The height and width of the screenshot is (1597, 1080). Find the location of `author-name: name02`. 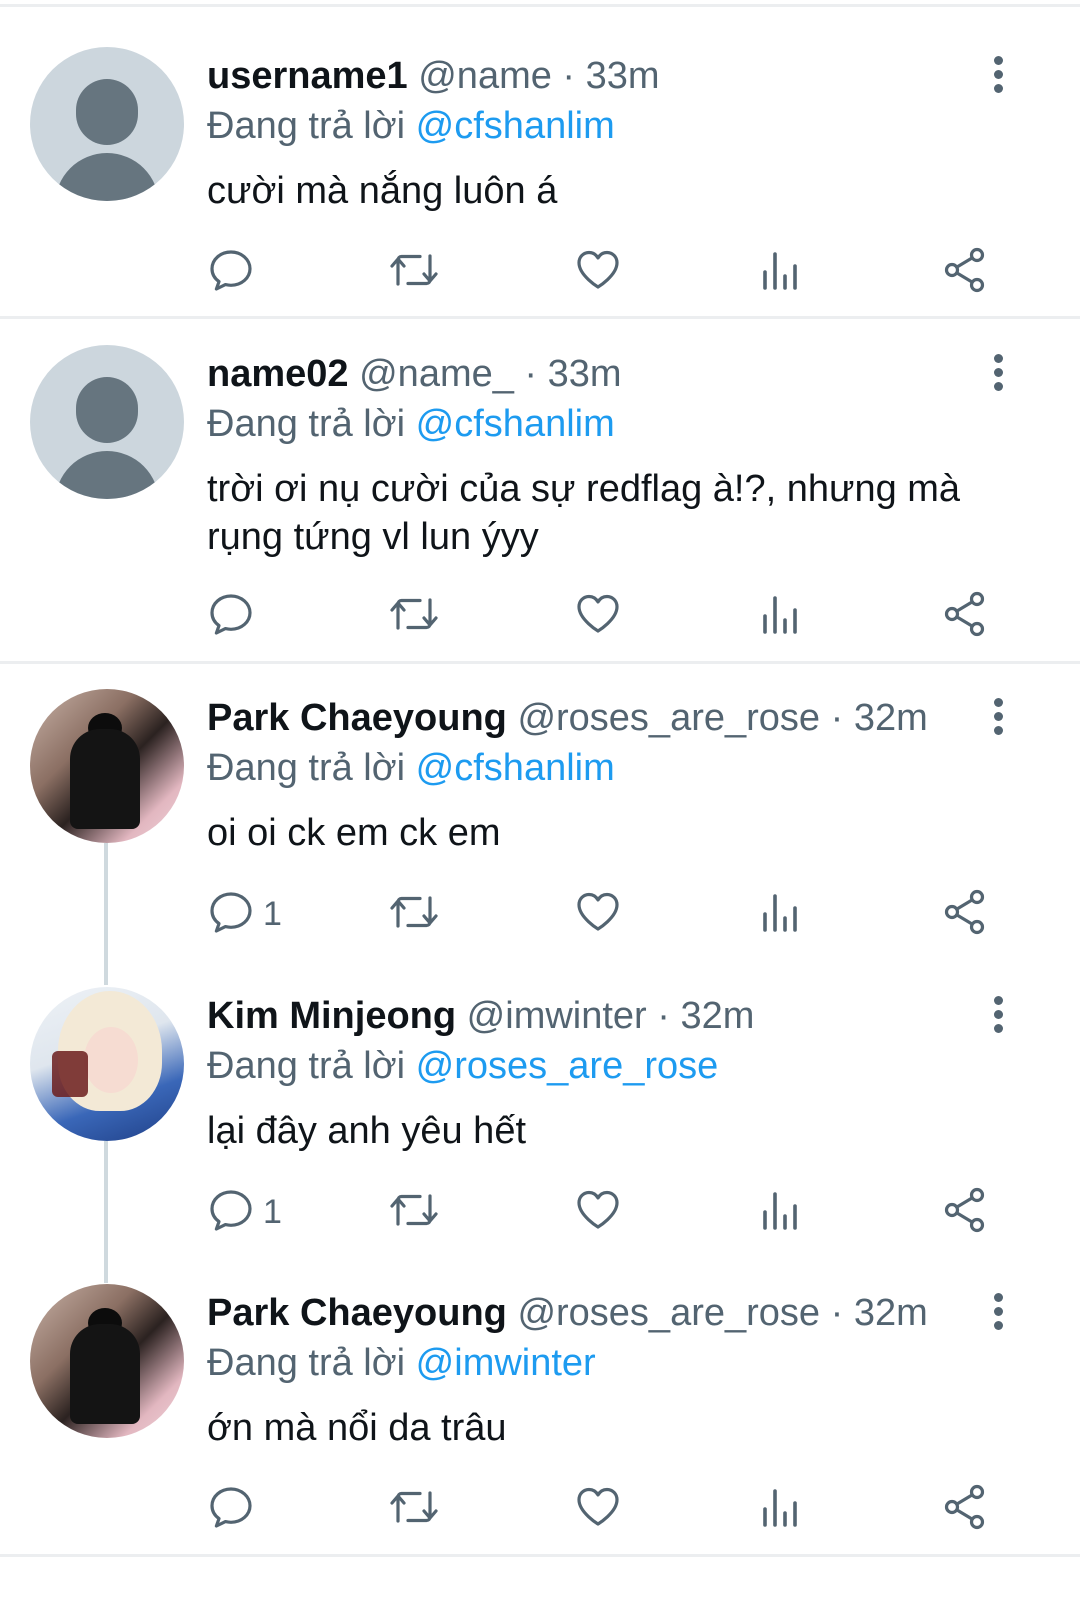

author-name: name02 is located at coordinates (278, 374).